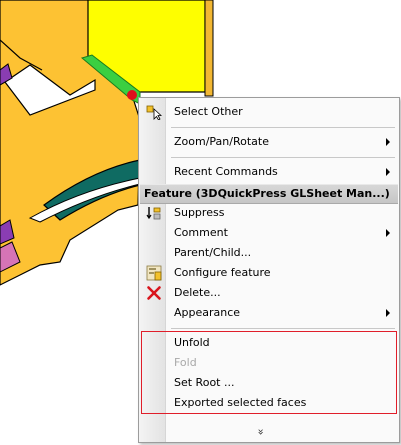 This screenshot has height=445, width=401. I want to click on menu-section-header: Feature (3DQuickPress GLSheet Man...), so click(269, 194).